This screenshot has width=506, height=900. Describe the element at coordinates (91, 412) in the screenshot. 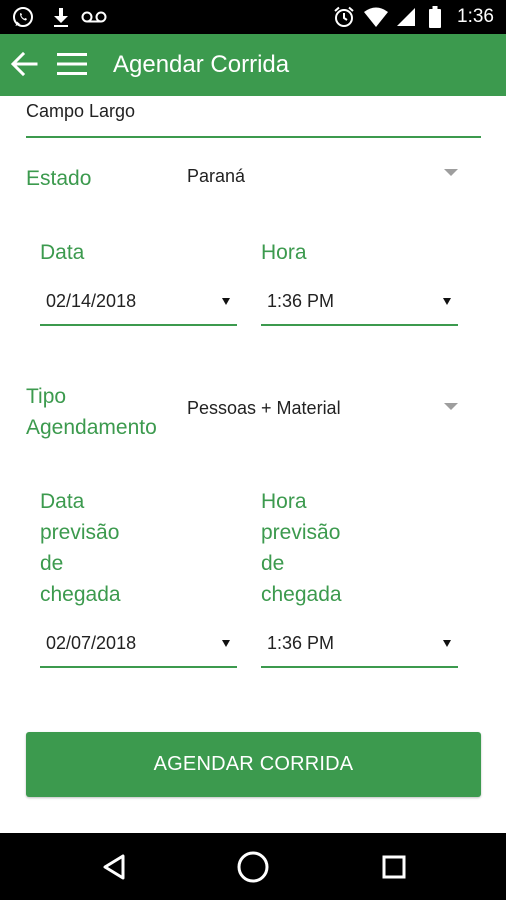

I see `tipo-agendamento-label: Tipo Agendamento` at that location.